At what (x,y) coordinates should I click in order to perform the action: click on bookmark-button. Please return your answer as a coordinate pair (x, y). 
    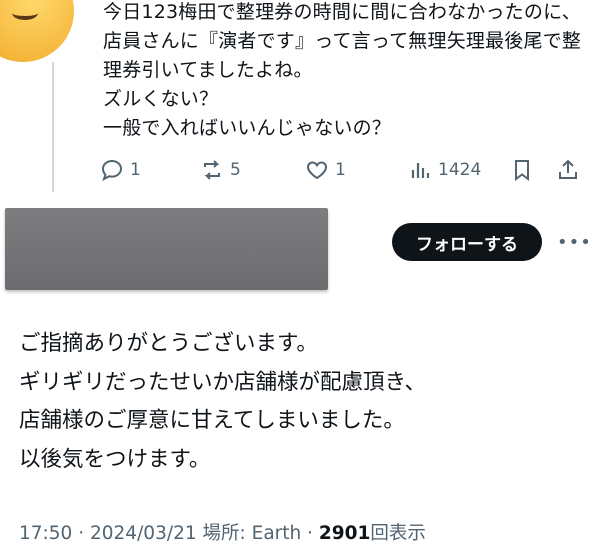
    Looking at the image, I should click on (522, 170).